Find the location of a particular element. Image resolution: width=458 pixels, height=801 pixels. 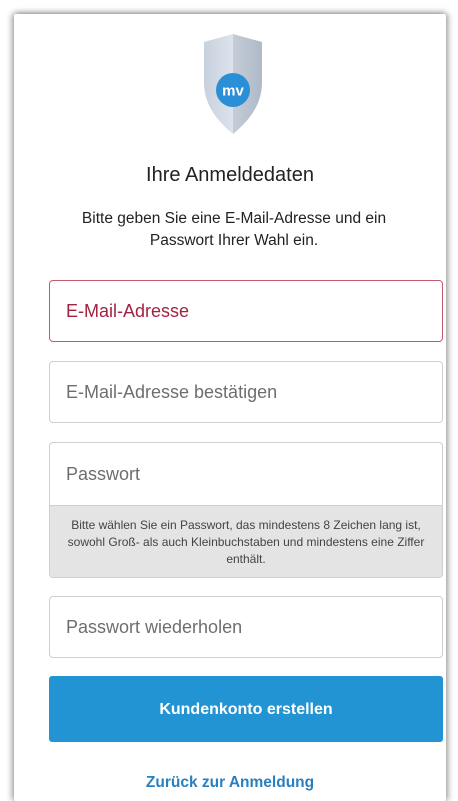

shield-icon: mv is located at coordinates (233, 84).